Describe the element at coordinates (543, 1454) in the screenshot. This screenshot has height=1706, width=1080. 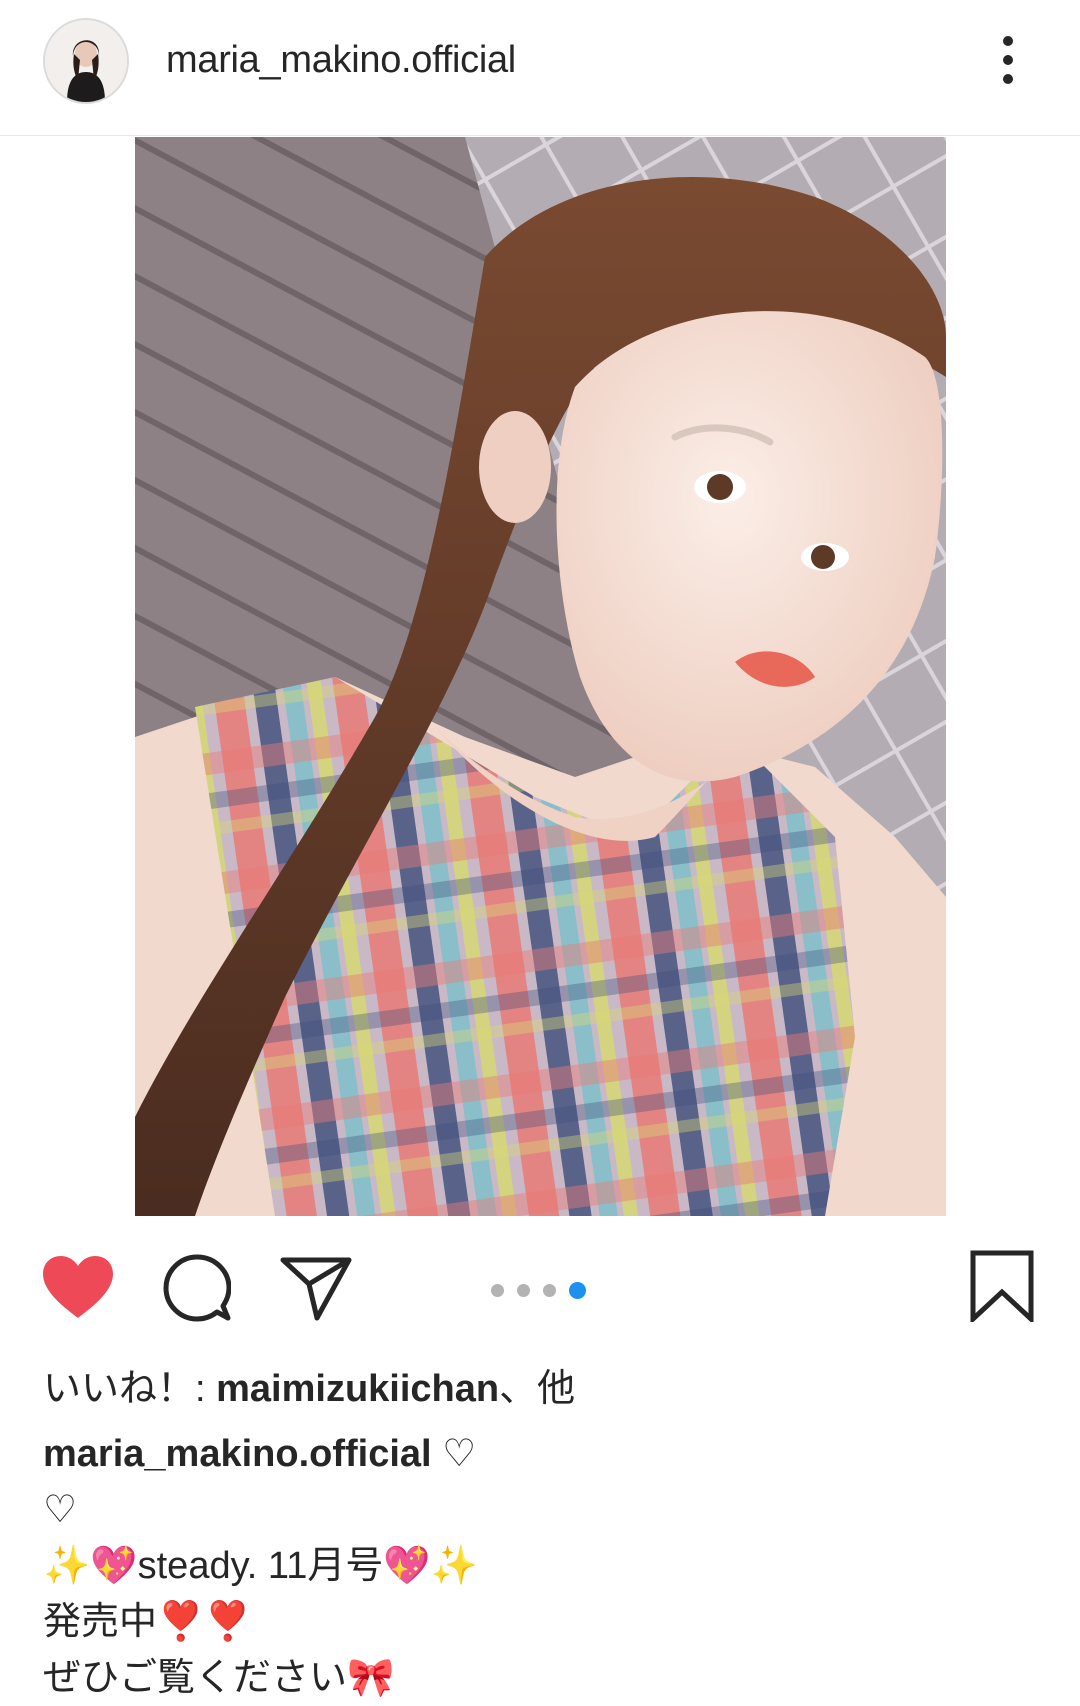
I see `caption-line-1: maria_makino.official ♡` at that location.